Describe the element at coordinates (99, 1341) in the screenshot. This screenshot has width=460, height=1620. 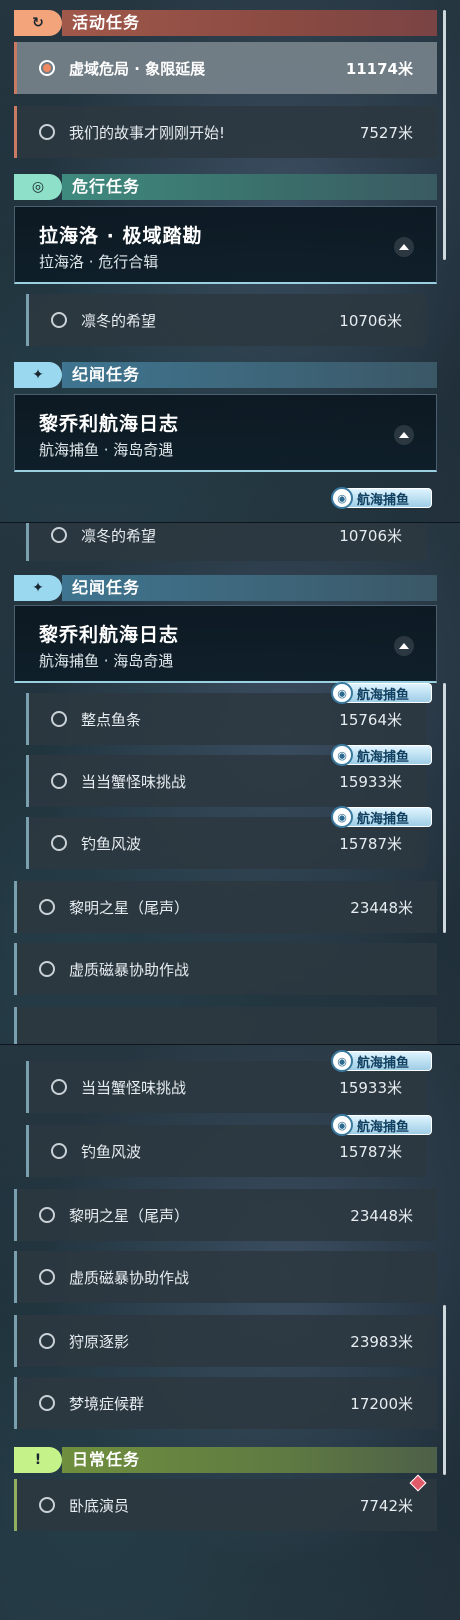
I see `quest-name: 狩原逐影` at that location.